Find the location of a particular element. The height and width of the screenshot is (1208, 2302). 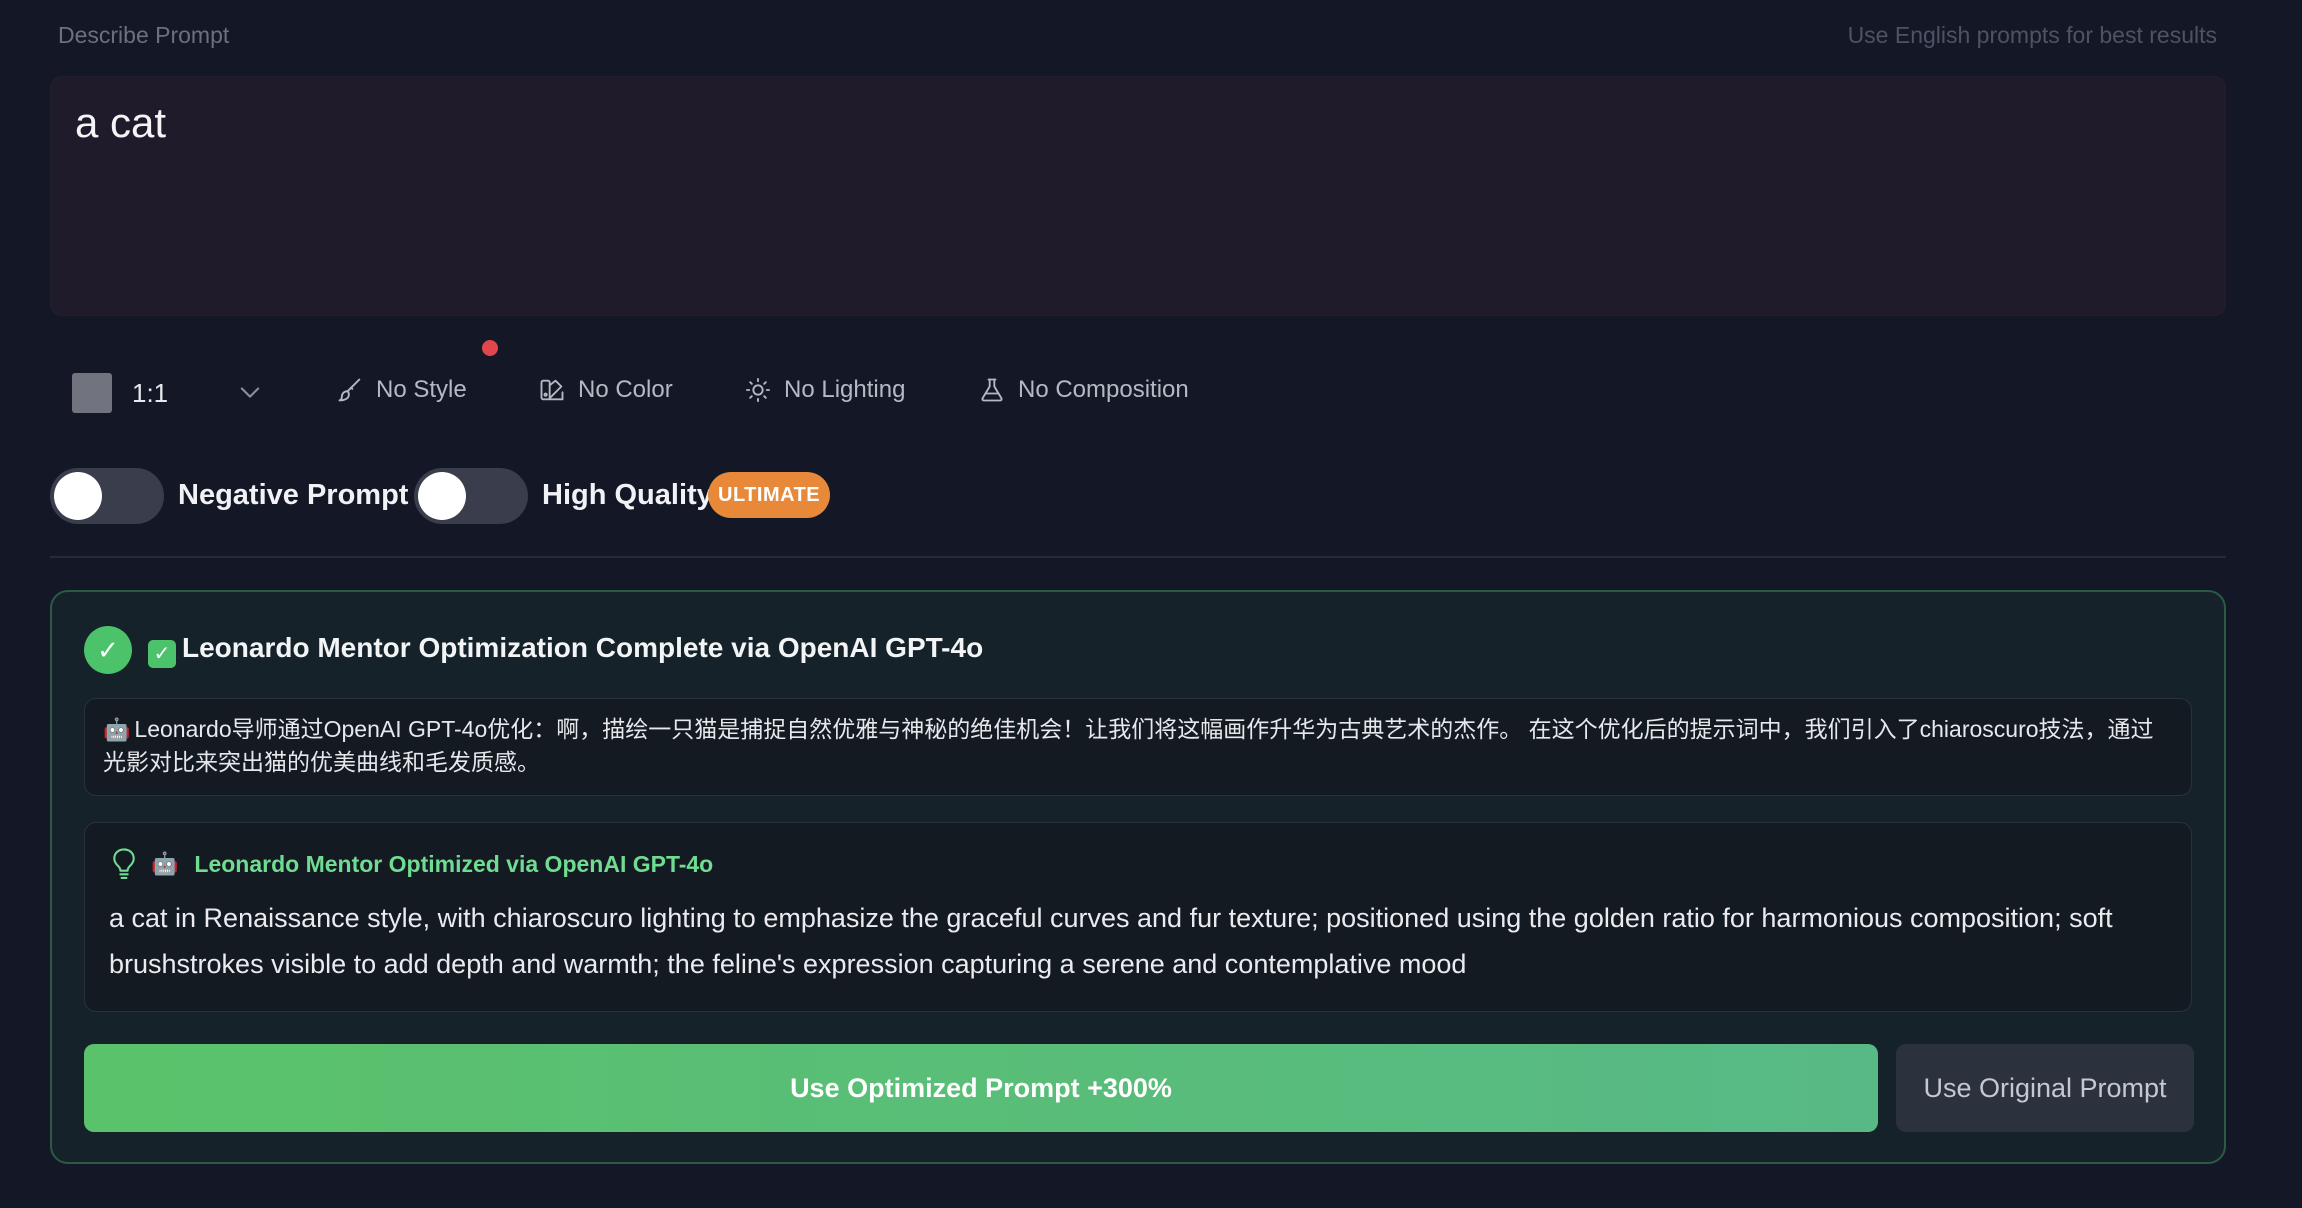

high-quality-label: High Quality is located at coordinates (627, 495).